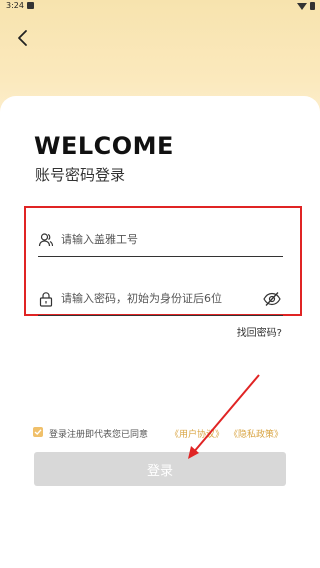  What do you see at coordinates (160, 469) in the screenshot?
I see `login-button: 登录` at bounding box center [160, 469].